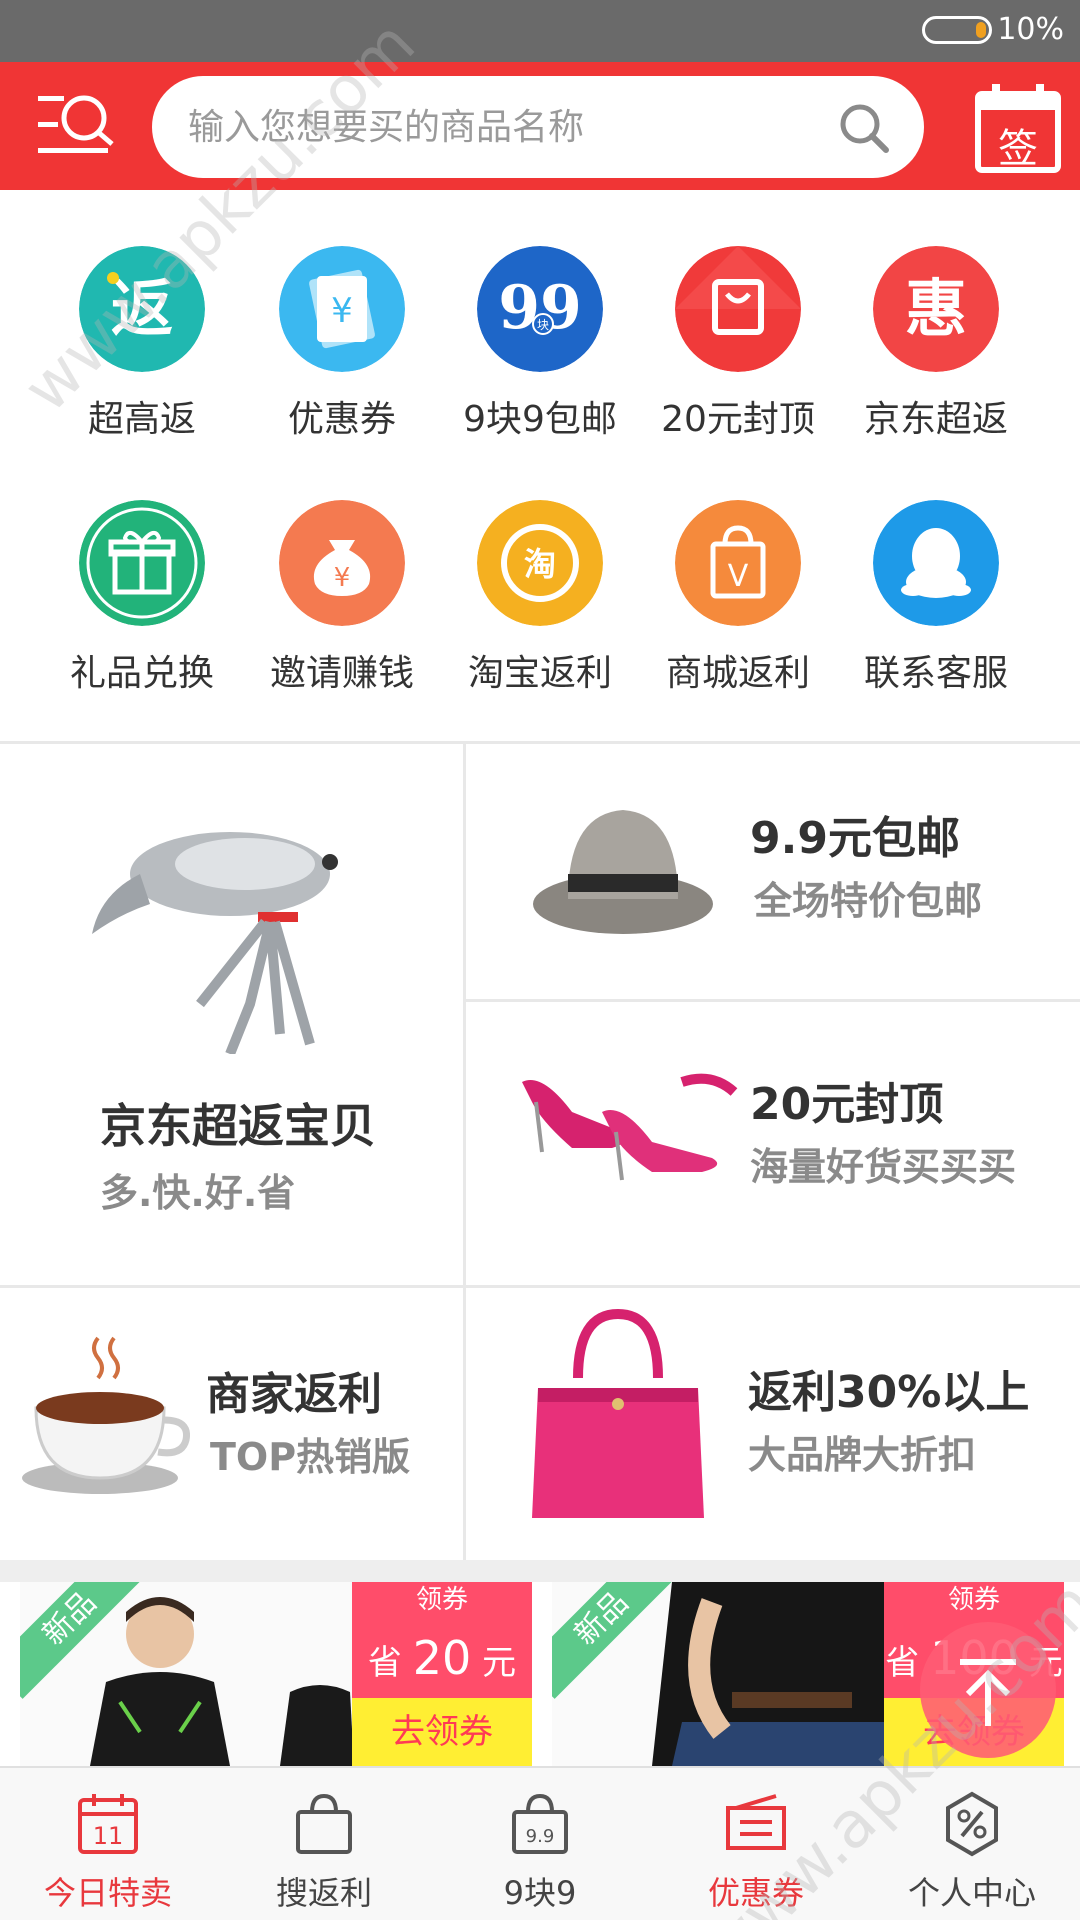 This screenshot has width=1080, height=1920. I want to click on coupon-ticket-icon: ¥, so click(342, 309).